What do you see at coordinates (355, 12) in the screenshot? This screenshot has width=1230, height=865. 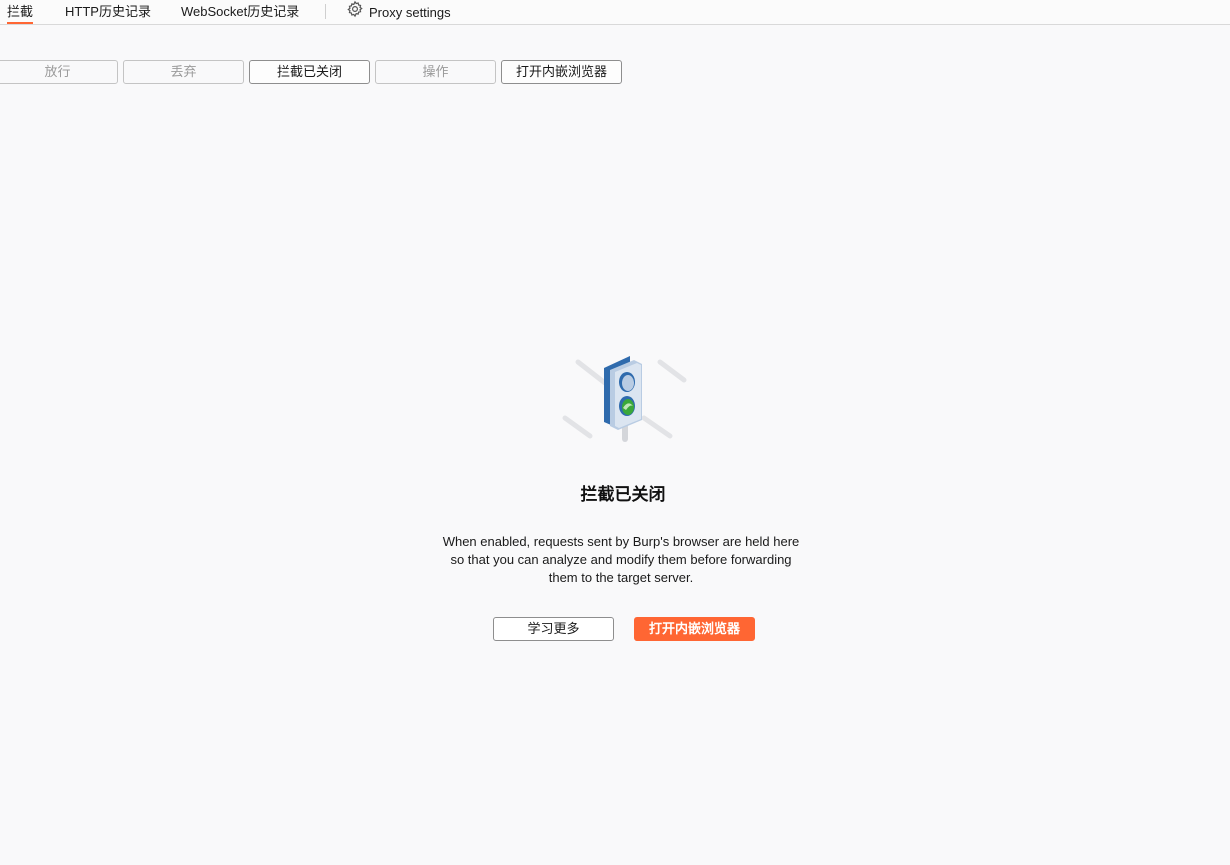 I see `gear-icon` at bounding box center [355, 12].